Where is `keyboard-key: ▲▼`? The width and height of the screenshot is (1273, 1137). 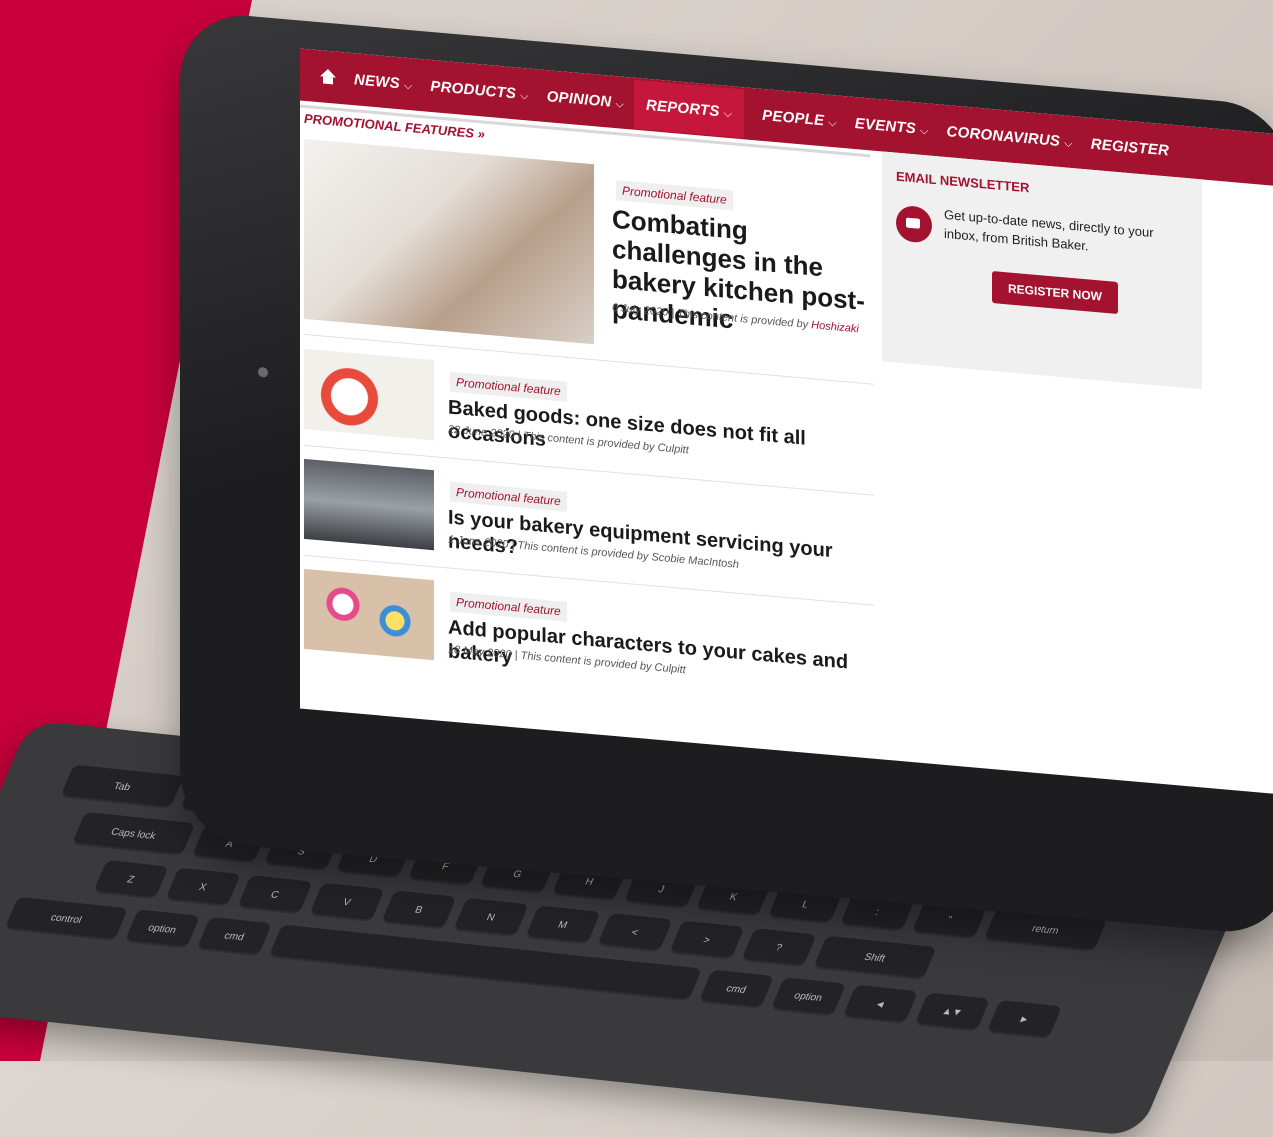 keyboard-key: ▲▼ is located at coordinates (952, 1012).